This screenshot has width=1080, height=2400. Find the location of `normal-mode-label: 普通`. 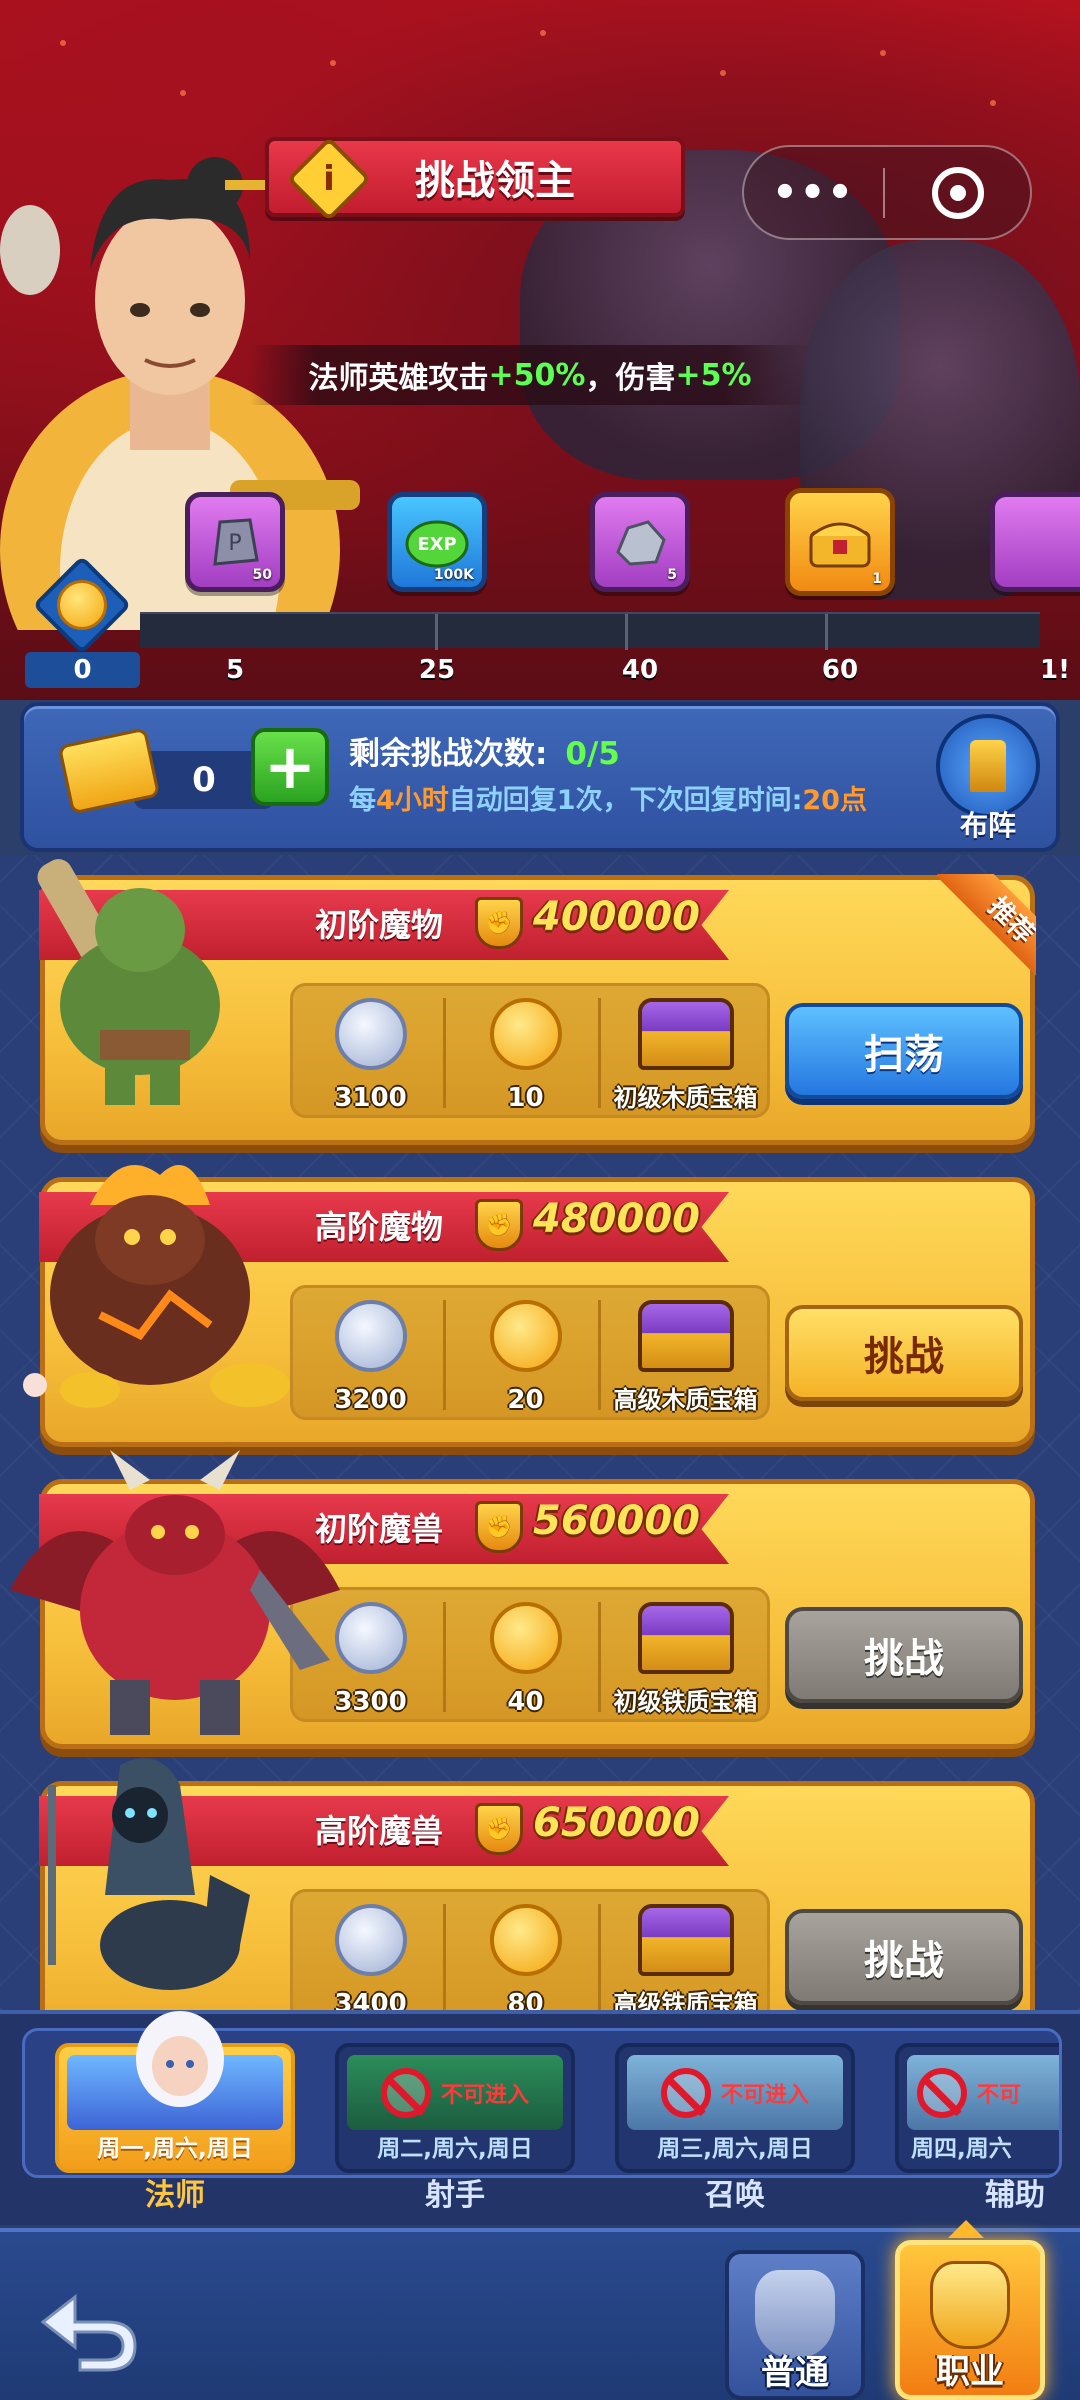

normal-mode-label: 普通 is located at coordinates (795, 2373).